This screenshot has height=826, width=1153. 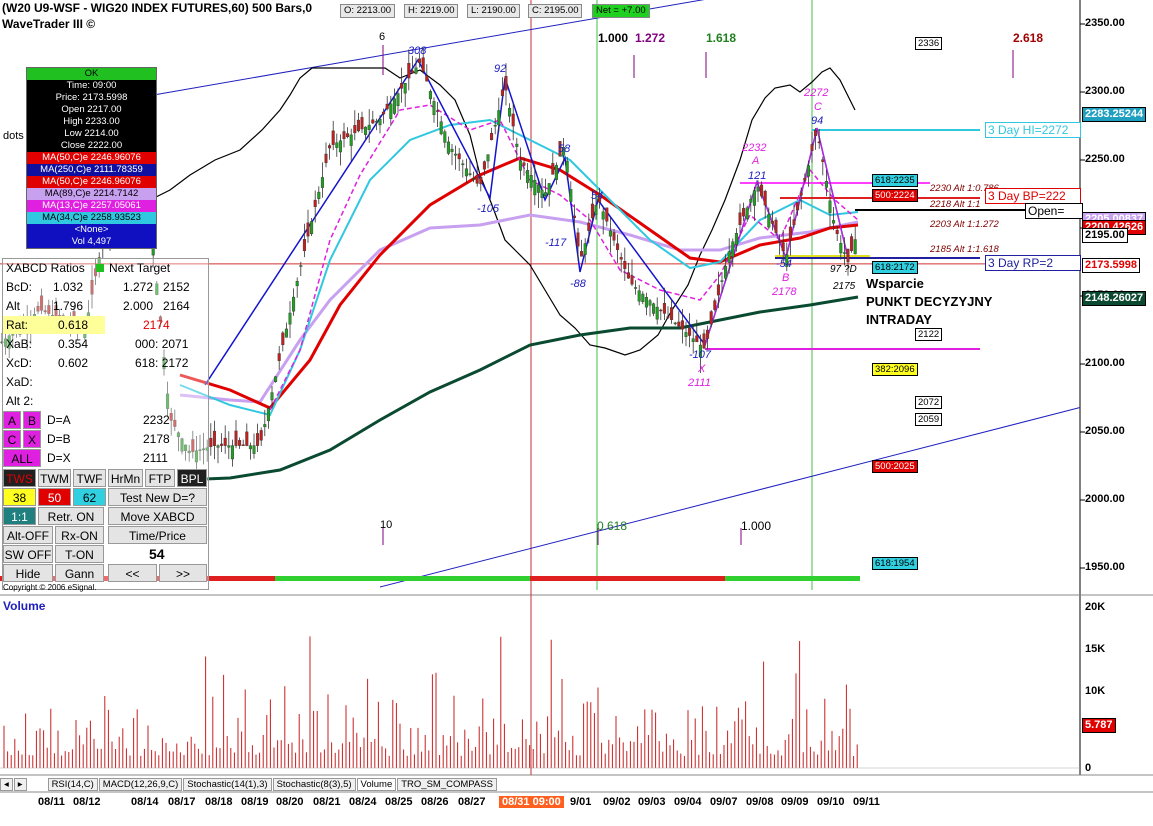 I want to click on point-b-button: B, so click(x=32, y=420).